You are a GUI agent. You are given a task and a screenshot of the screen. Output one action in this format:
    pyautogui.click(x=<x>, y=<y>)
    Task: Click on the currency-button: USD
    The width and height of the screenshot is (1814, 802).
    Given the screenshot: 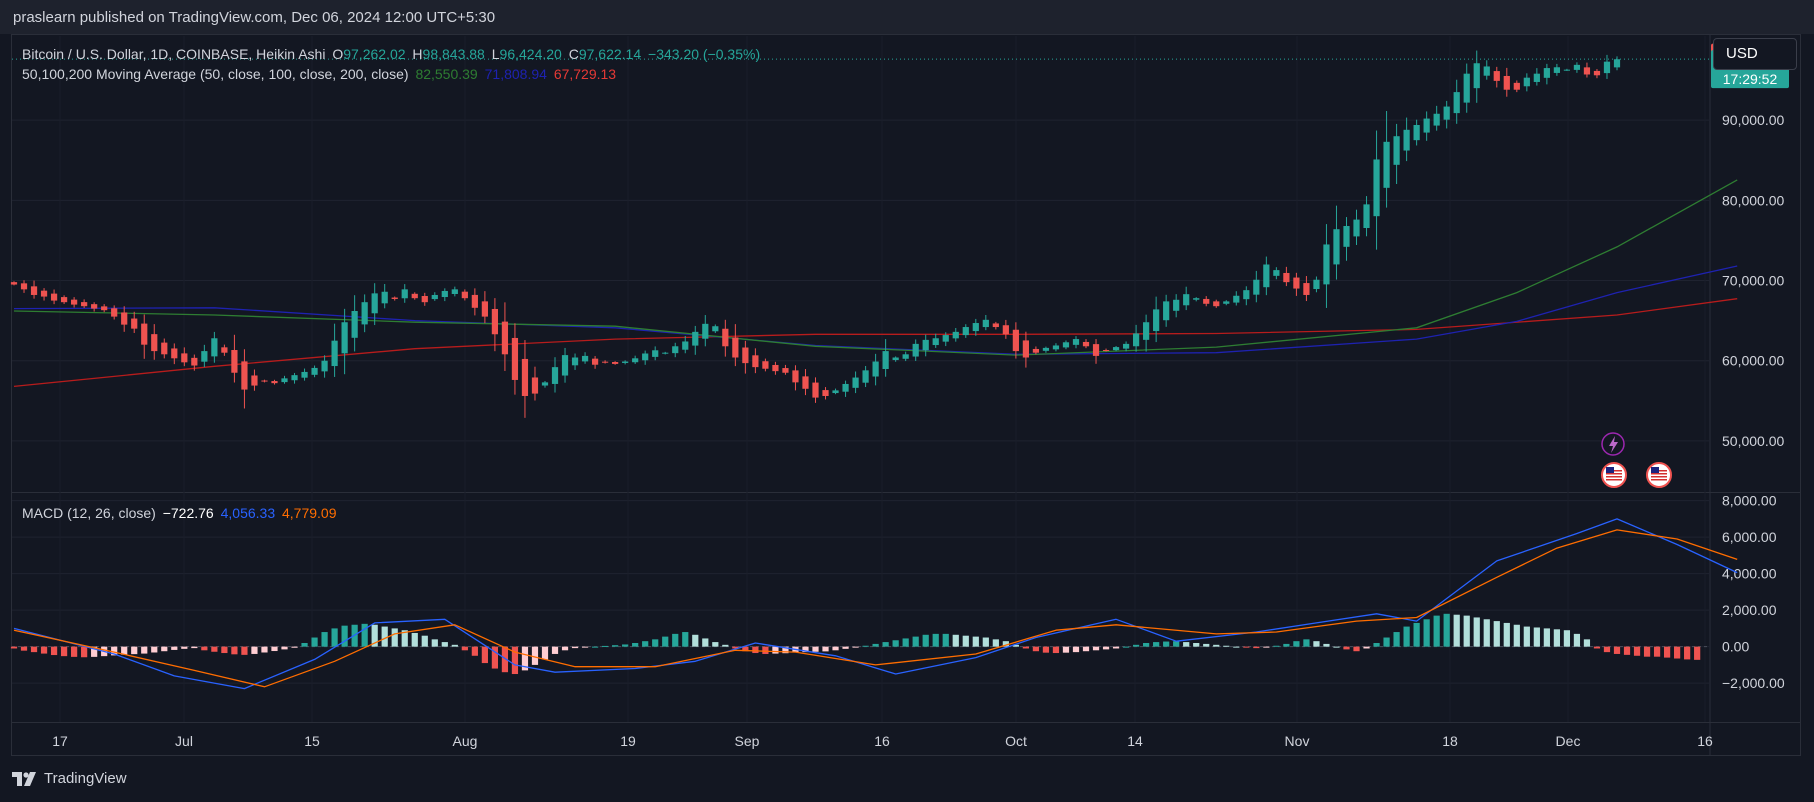 What is the action you would take?
    pyautogui.click(x=1755, y=54)
    